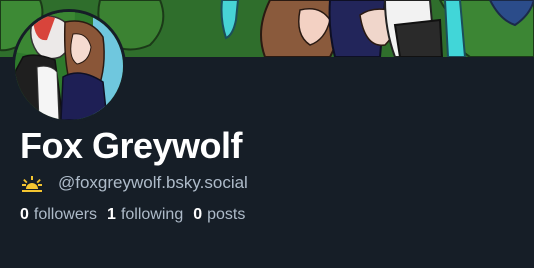  Describe the element at coordinates (152, 214) in the screenshot. I see `following-label: following` at that location.